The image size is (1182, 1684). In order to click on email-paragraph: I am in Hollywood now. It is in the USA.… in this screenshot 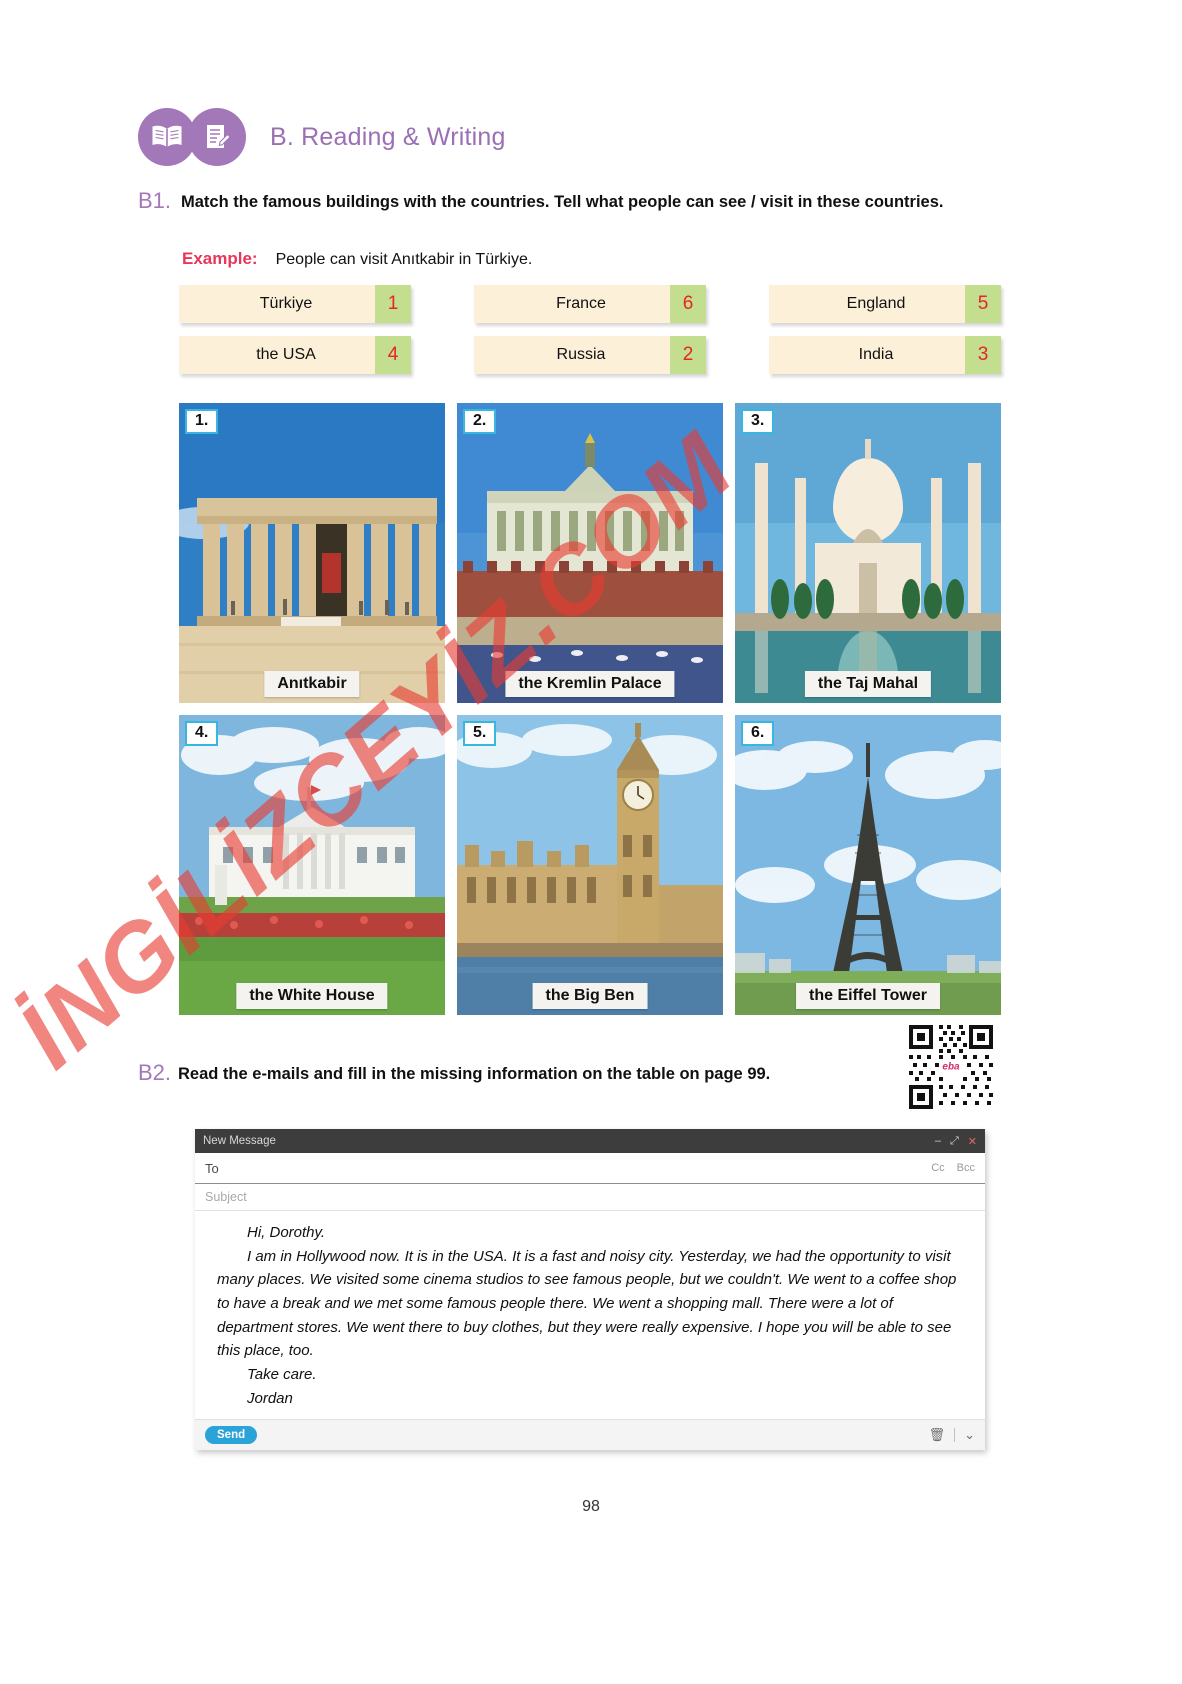, I will do `click(587, 1303)`.